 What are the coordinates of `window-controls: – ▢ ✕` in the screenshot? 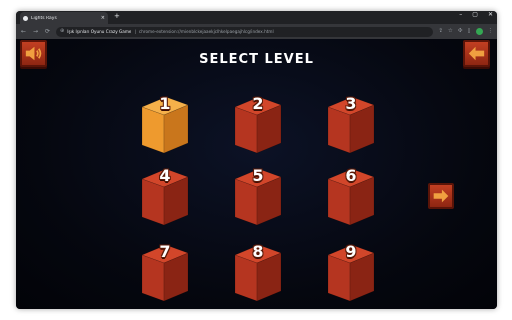 It's located at (476, 15).